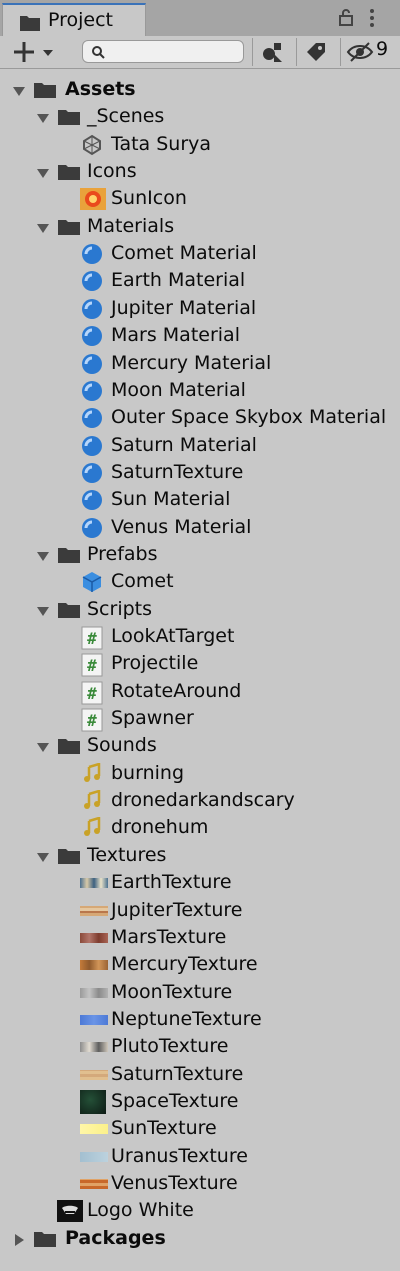 Image resolution: width=400 pixels, height=1271 pixels. What do you see at coordinates (171, 499) in the screenshot?
I see `tree-item-label: Sun Material` at bounding box center [171, 499].